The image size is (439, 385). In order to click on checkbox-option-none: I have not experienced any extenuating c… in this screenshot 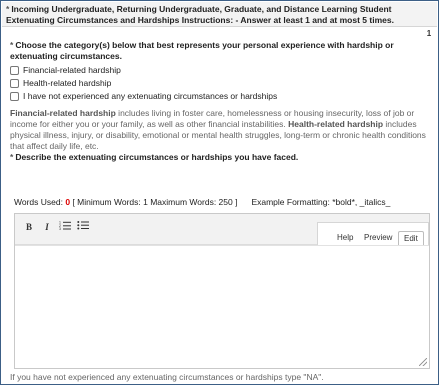, I will do `click(143, 96)`.